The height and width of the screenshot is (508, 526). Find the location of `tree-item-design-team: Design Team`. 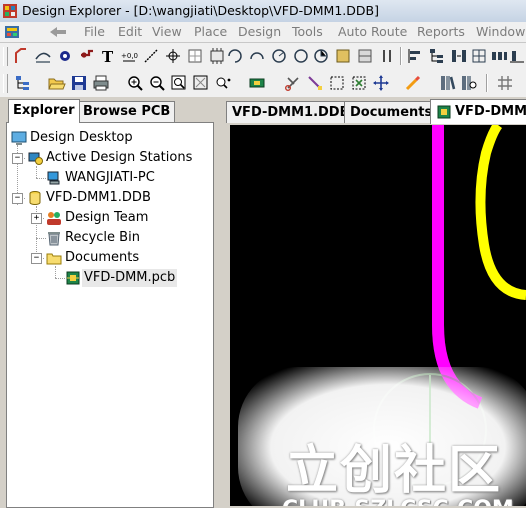

tree-item-design-team: Design Team is located at coordinates (131, 218).